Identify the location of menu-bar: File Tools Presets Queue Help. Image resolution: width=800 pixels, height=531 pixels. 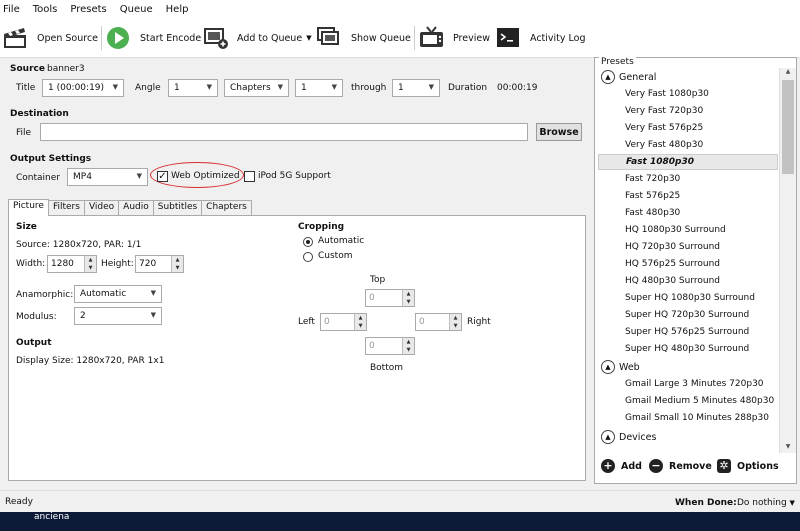
(400, 9).